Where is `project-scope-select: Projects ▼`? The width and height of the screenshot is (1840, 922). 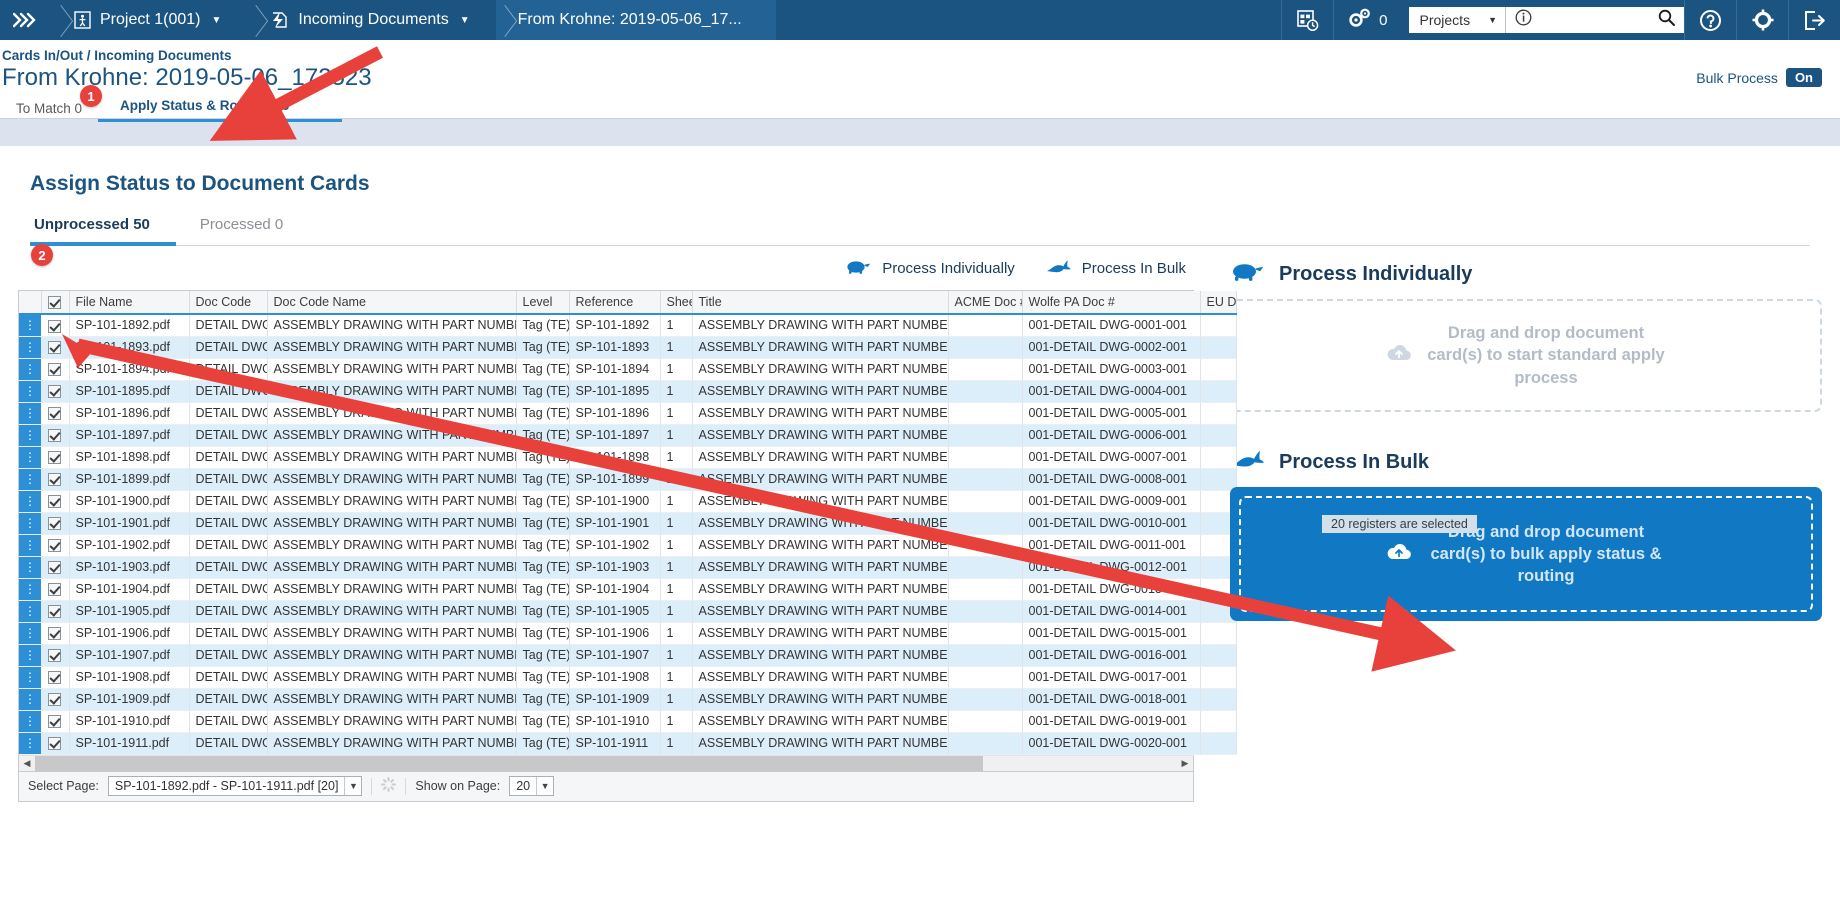 project-scope-select: Projects ▼ is located at coordinates (1457, 20).